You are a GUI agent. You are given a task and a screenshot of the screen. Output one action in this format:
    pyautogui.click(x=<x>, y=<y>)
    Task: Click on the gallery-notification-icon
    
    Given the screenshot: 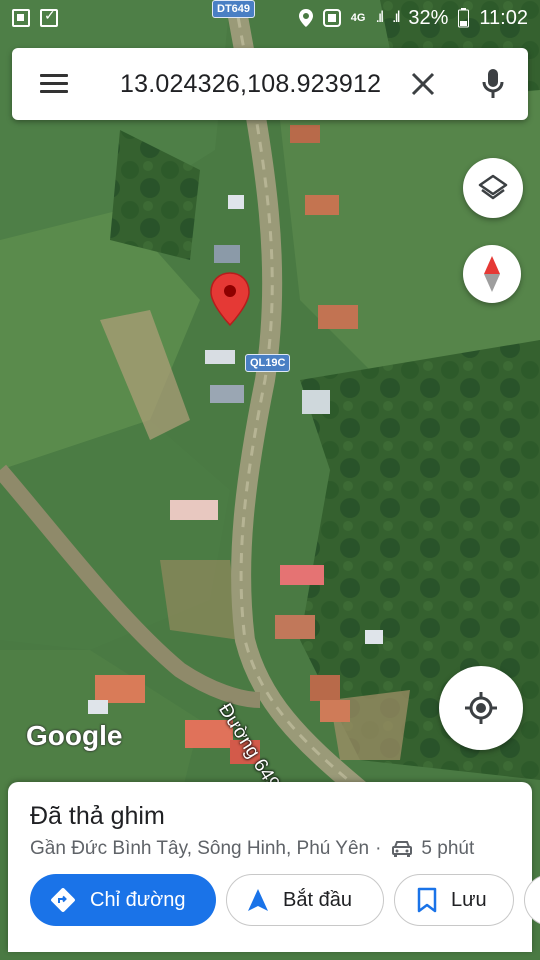 What is the action you would take?
    pyautogui.click(x=21, y=18)
    